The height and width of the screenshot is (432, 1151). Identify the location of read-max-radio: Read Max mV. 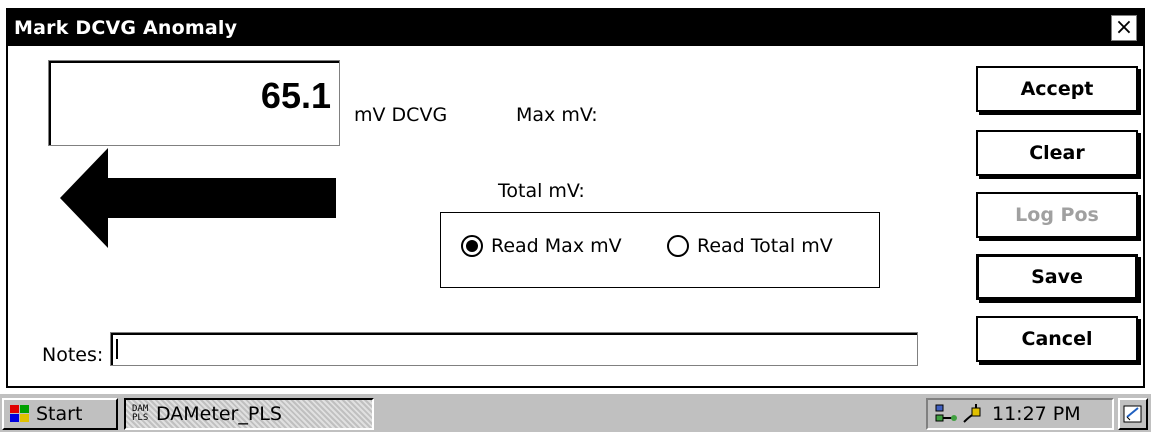
(541, 246).